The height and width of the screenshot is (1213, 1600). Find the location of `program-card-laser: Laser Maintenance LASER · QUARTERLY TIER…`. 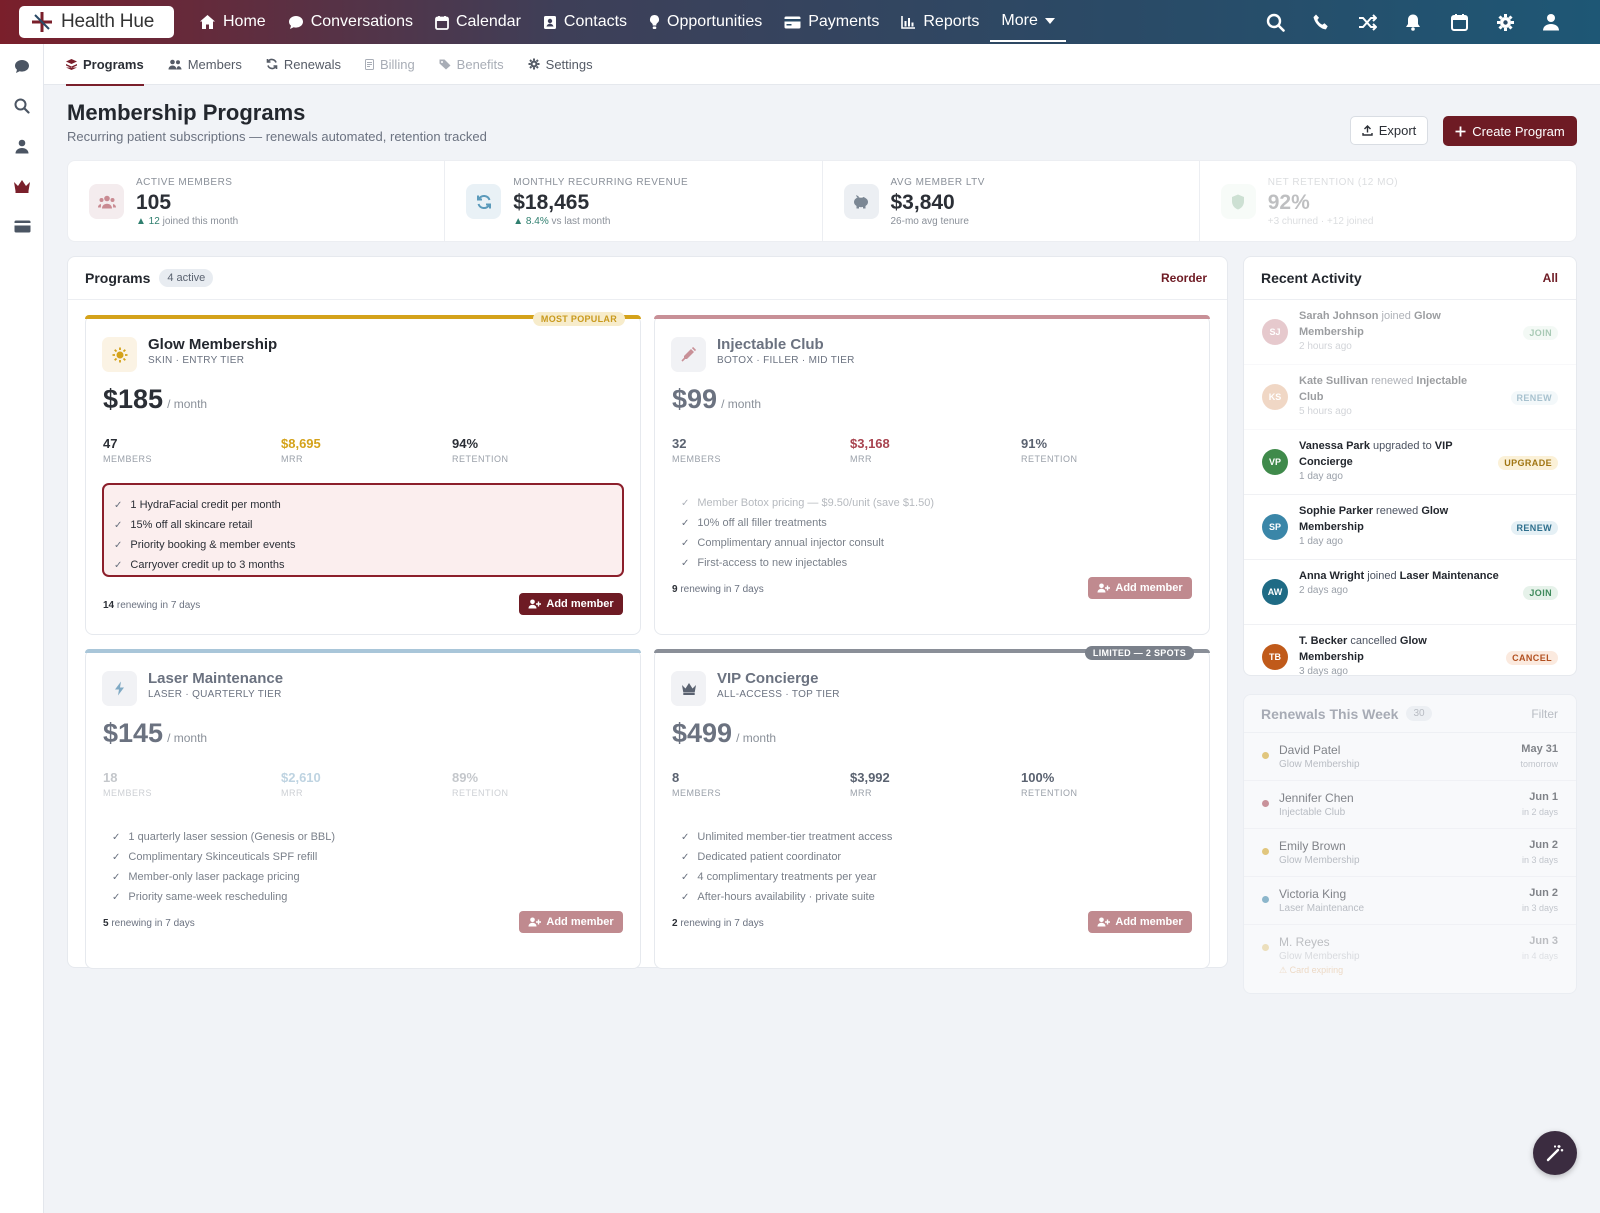

program-card-laser: Laser Maintenance LASER · QUARTERLY TIER… is located at coordinates (363, 809).